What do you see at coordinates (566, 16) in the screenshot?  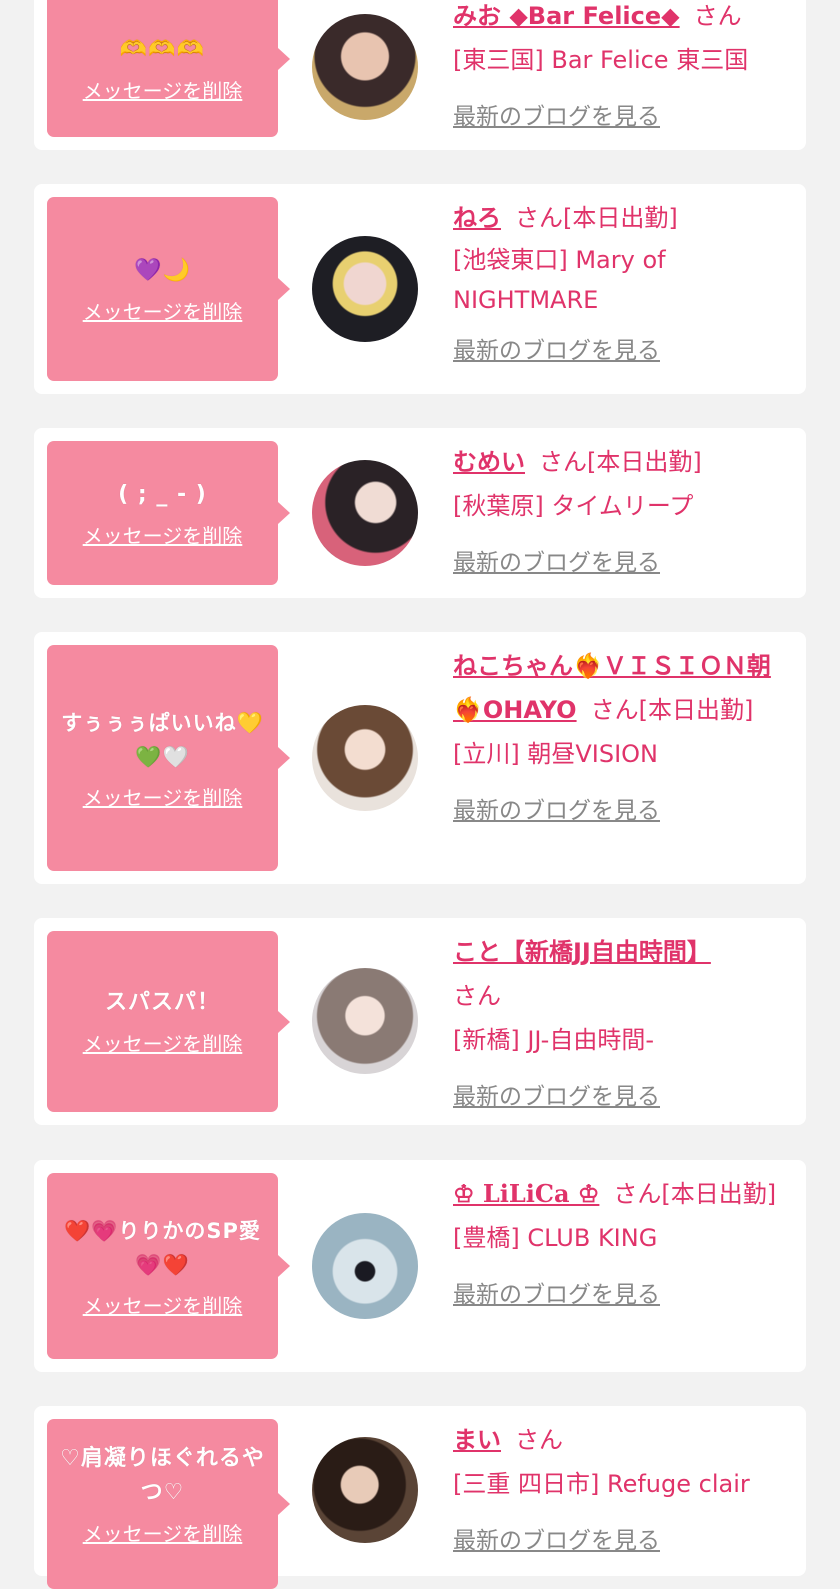 I see `cast-name-link: みお ◆Bar Felice◆` at bounding box center [566, 16].